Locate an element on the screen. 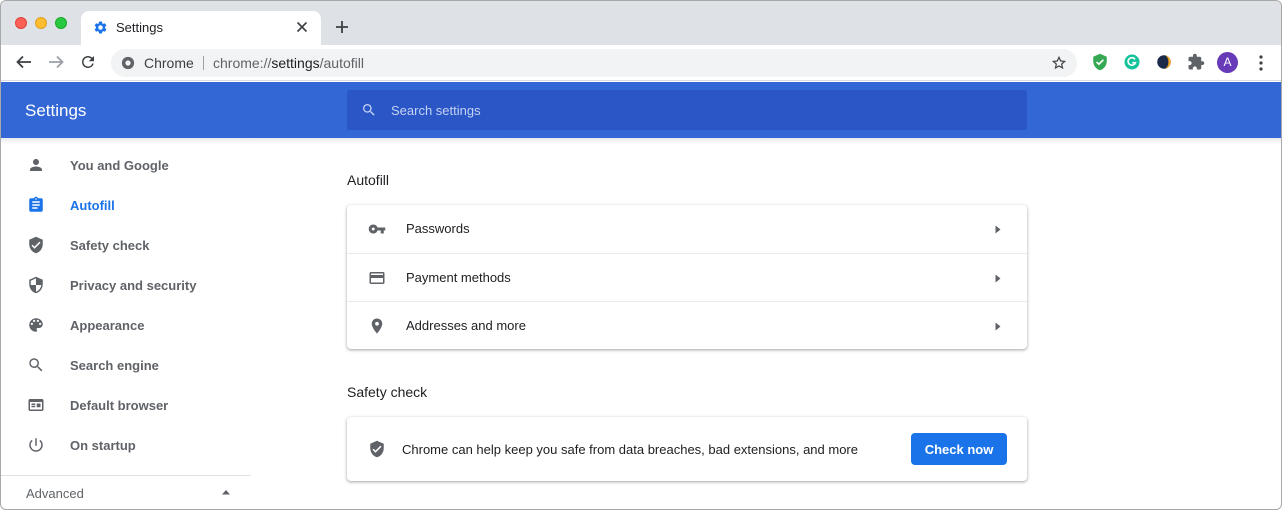 Image resolution: width=1282 pixels, height=510 pixels. sidebar-item-label: You and Google is located at coordinates (119, 165).